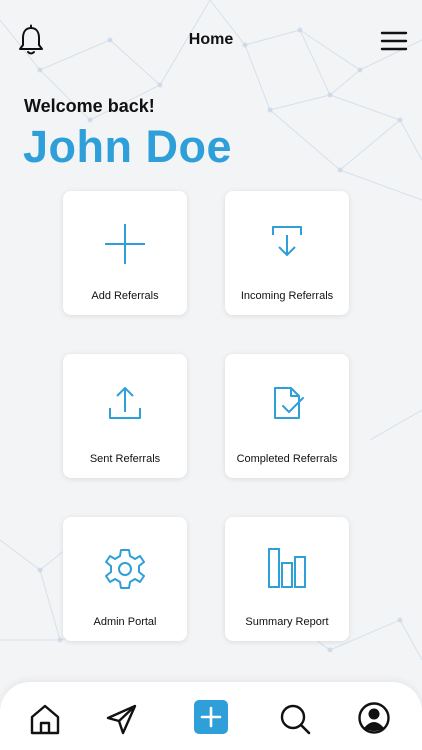 This screenshot has width=422, height=750. What do you see at coordinates (125, 622) in the screenshot?
I see `tile-label: Admin Portal` at bounding box center [125, 622].